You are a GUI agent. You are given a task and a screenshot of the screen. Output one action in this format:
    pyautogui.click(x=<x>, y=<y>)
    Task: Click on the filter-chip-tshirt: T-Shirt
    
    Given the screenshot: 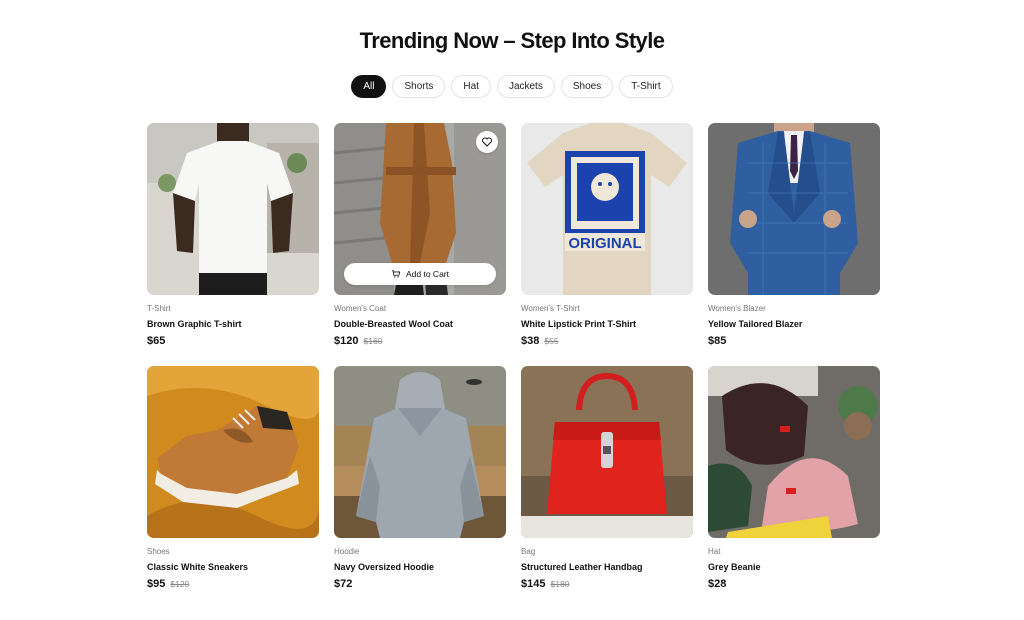 What is the action you would take?
    pyautogui.click(x=646, y=86)
    